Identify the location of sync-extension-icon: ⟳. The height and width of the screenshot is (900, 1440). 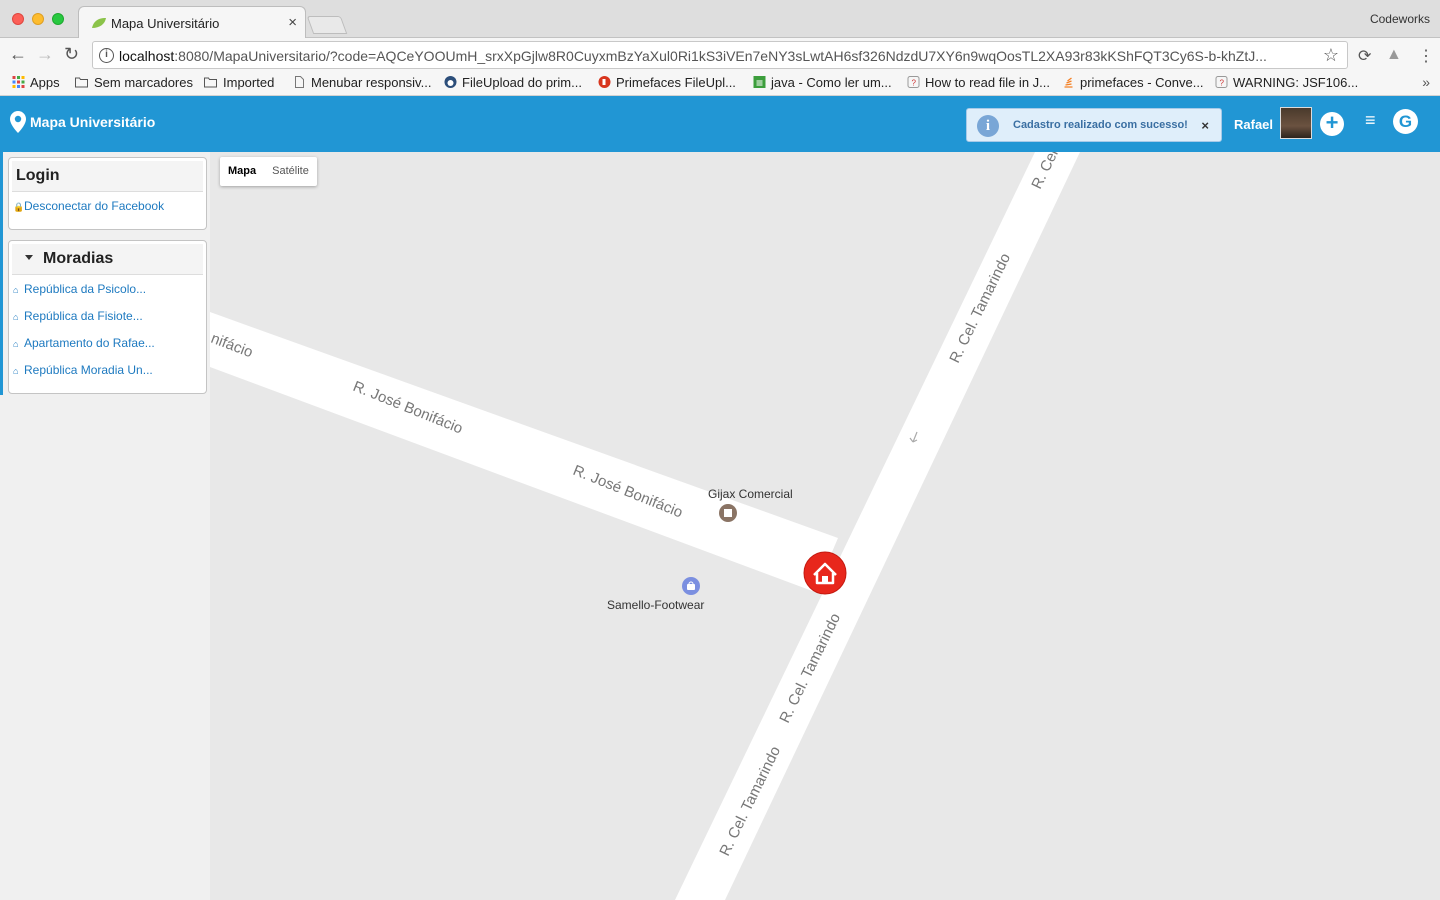
(1364, 56).